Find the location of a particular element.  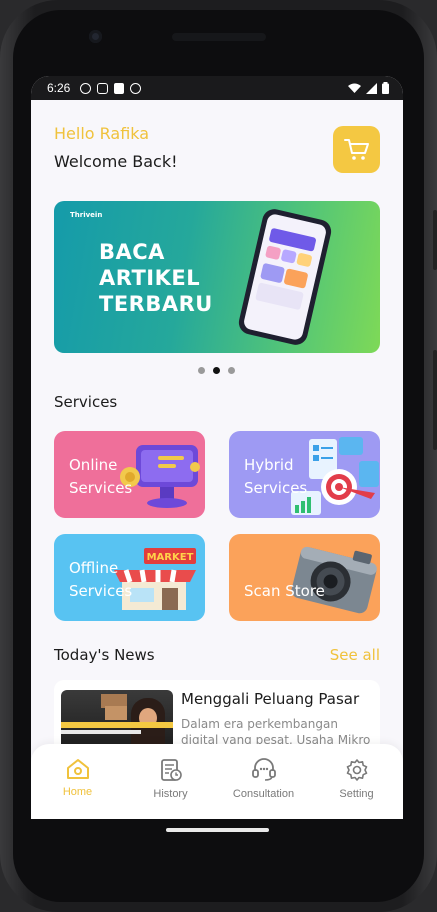

hybrid-services-card: Hybrid Services is located at coordinates (304, 474).